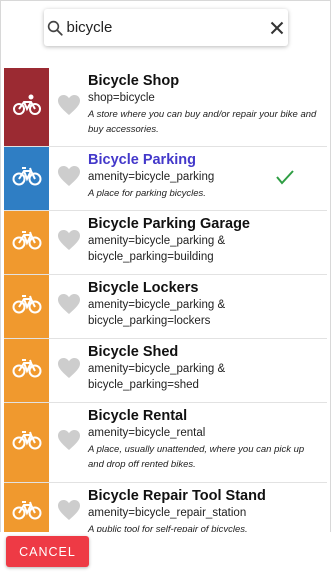 The width and height of the screenshot is (331, 579). I want to click on preset-title: Bicycle Shed, so click(133, 352).